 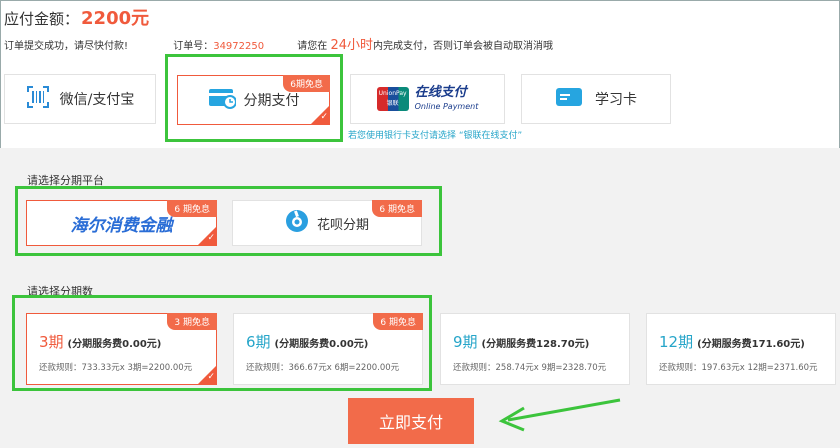 What do you see at coordinates (435, 136) in the screenshot?
I see `unionpay-hint: 若您使用银行卡支付请选择 “银联在线支付”` at bounding box center [435, 136].